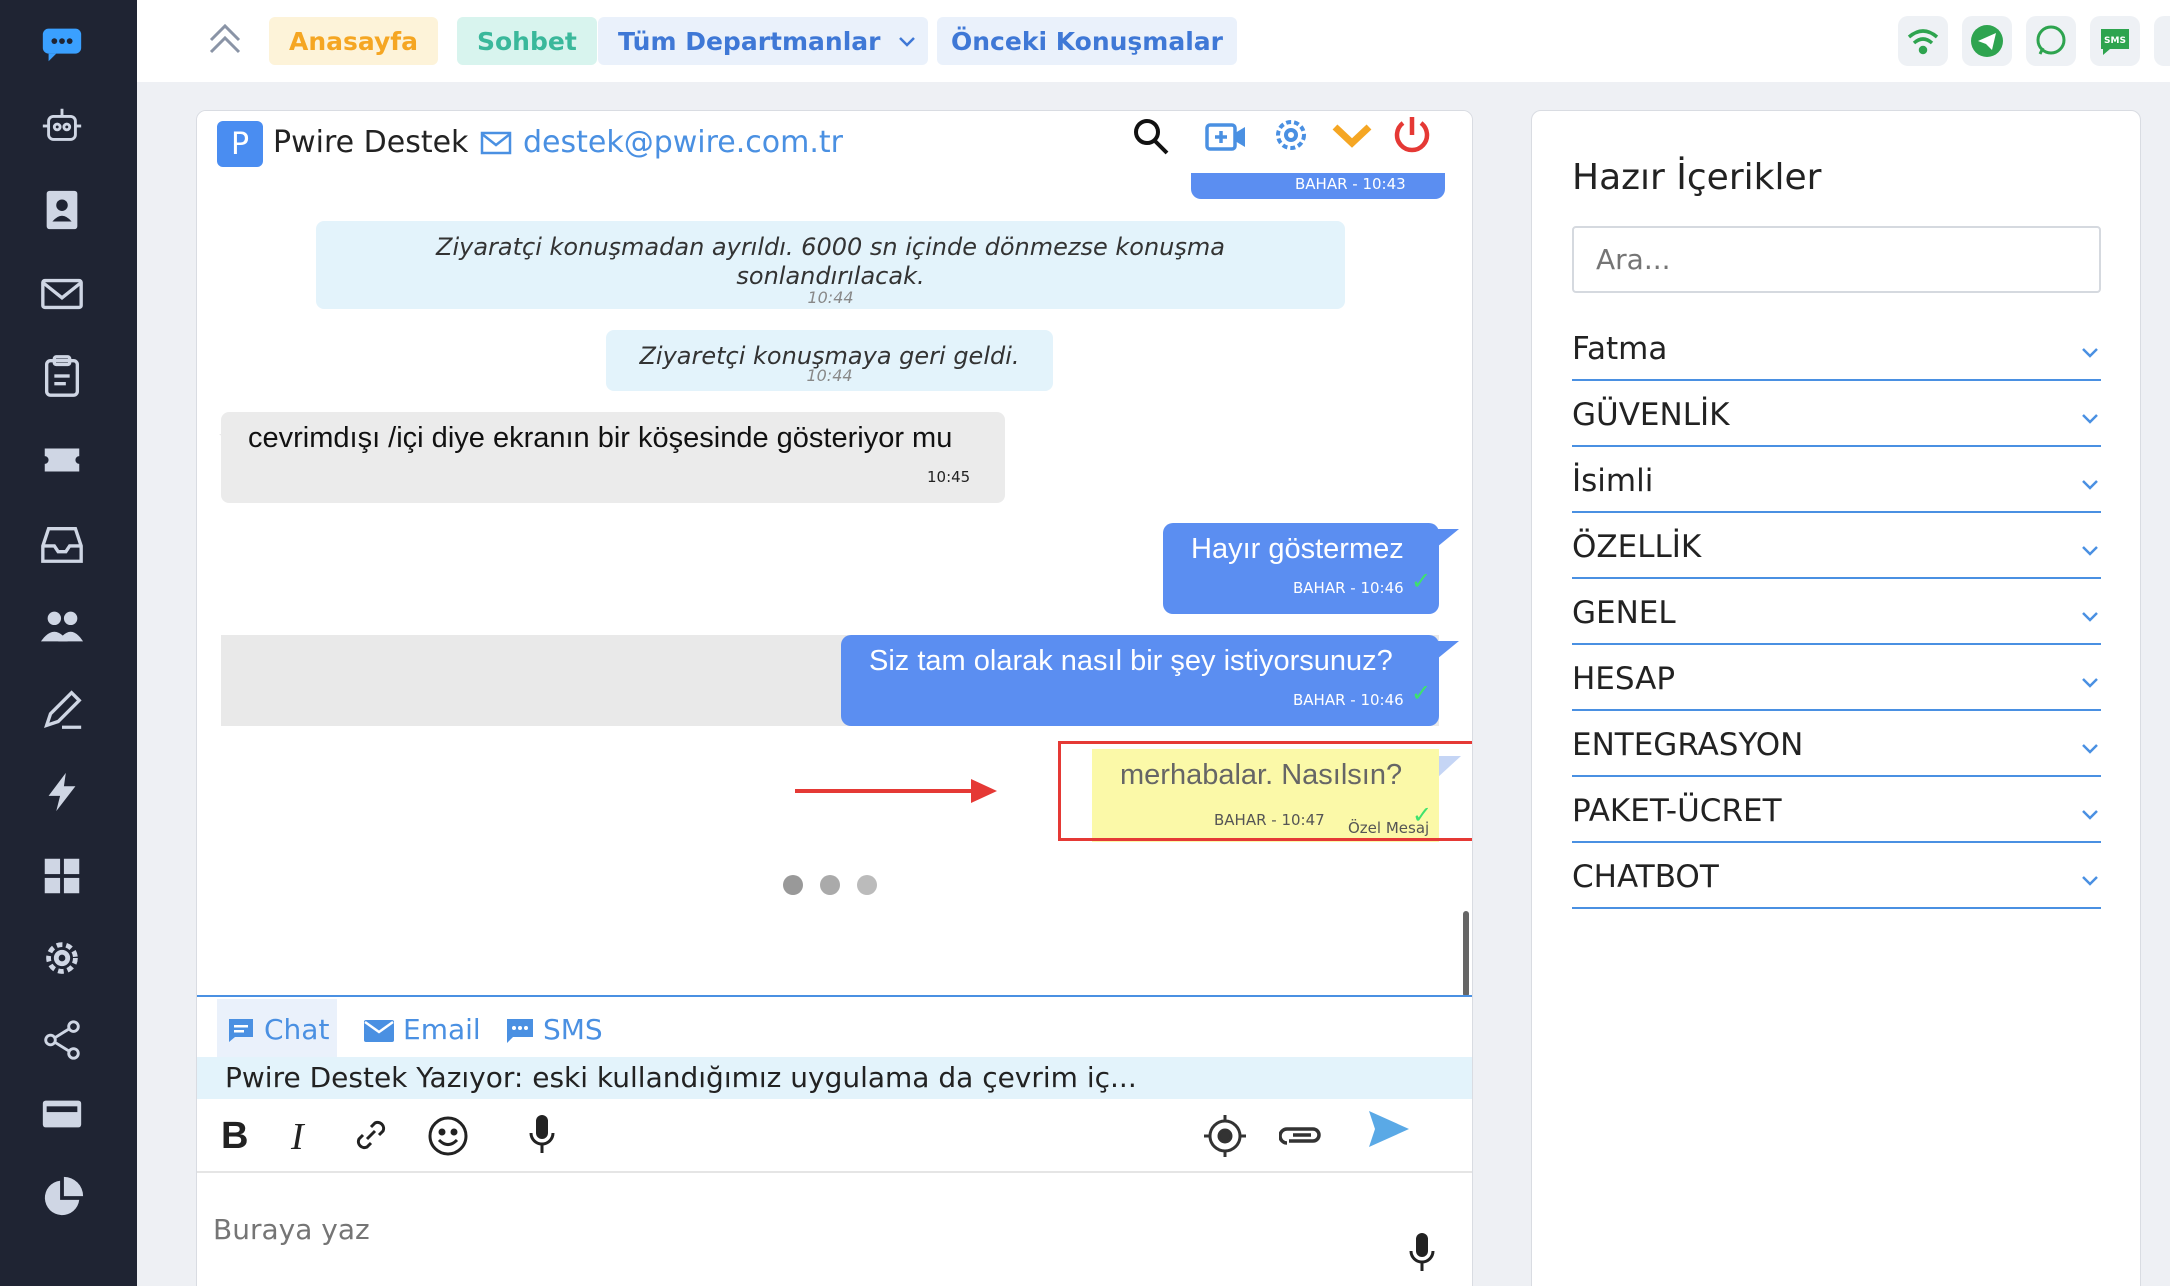  Describe the element at coordinates (62, 376) in the screenshot. I see `clipboard-icon` at that location.